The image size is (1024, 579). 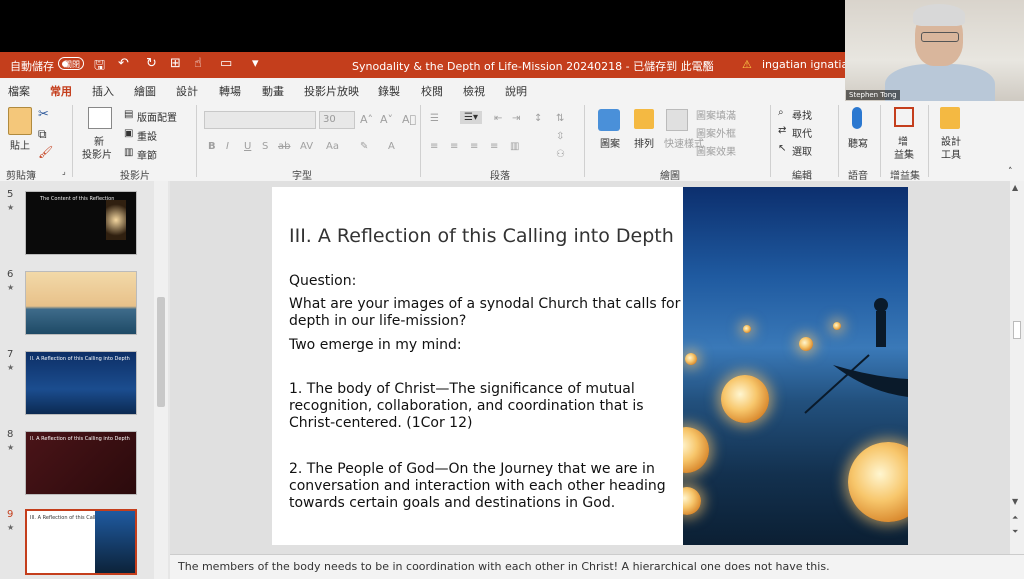 I want to click on shape-outline-button: 圖案外框, so click(x=716, y=132).